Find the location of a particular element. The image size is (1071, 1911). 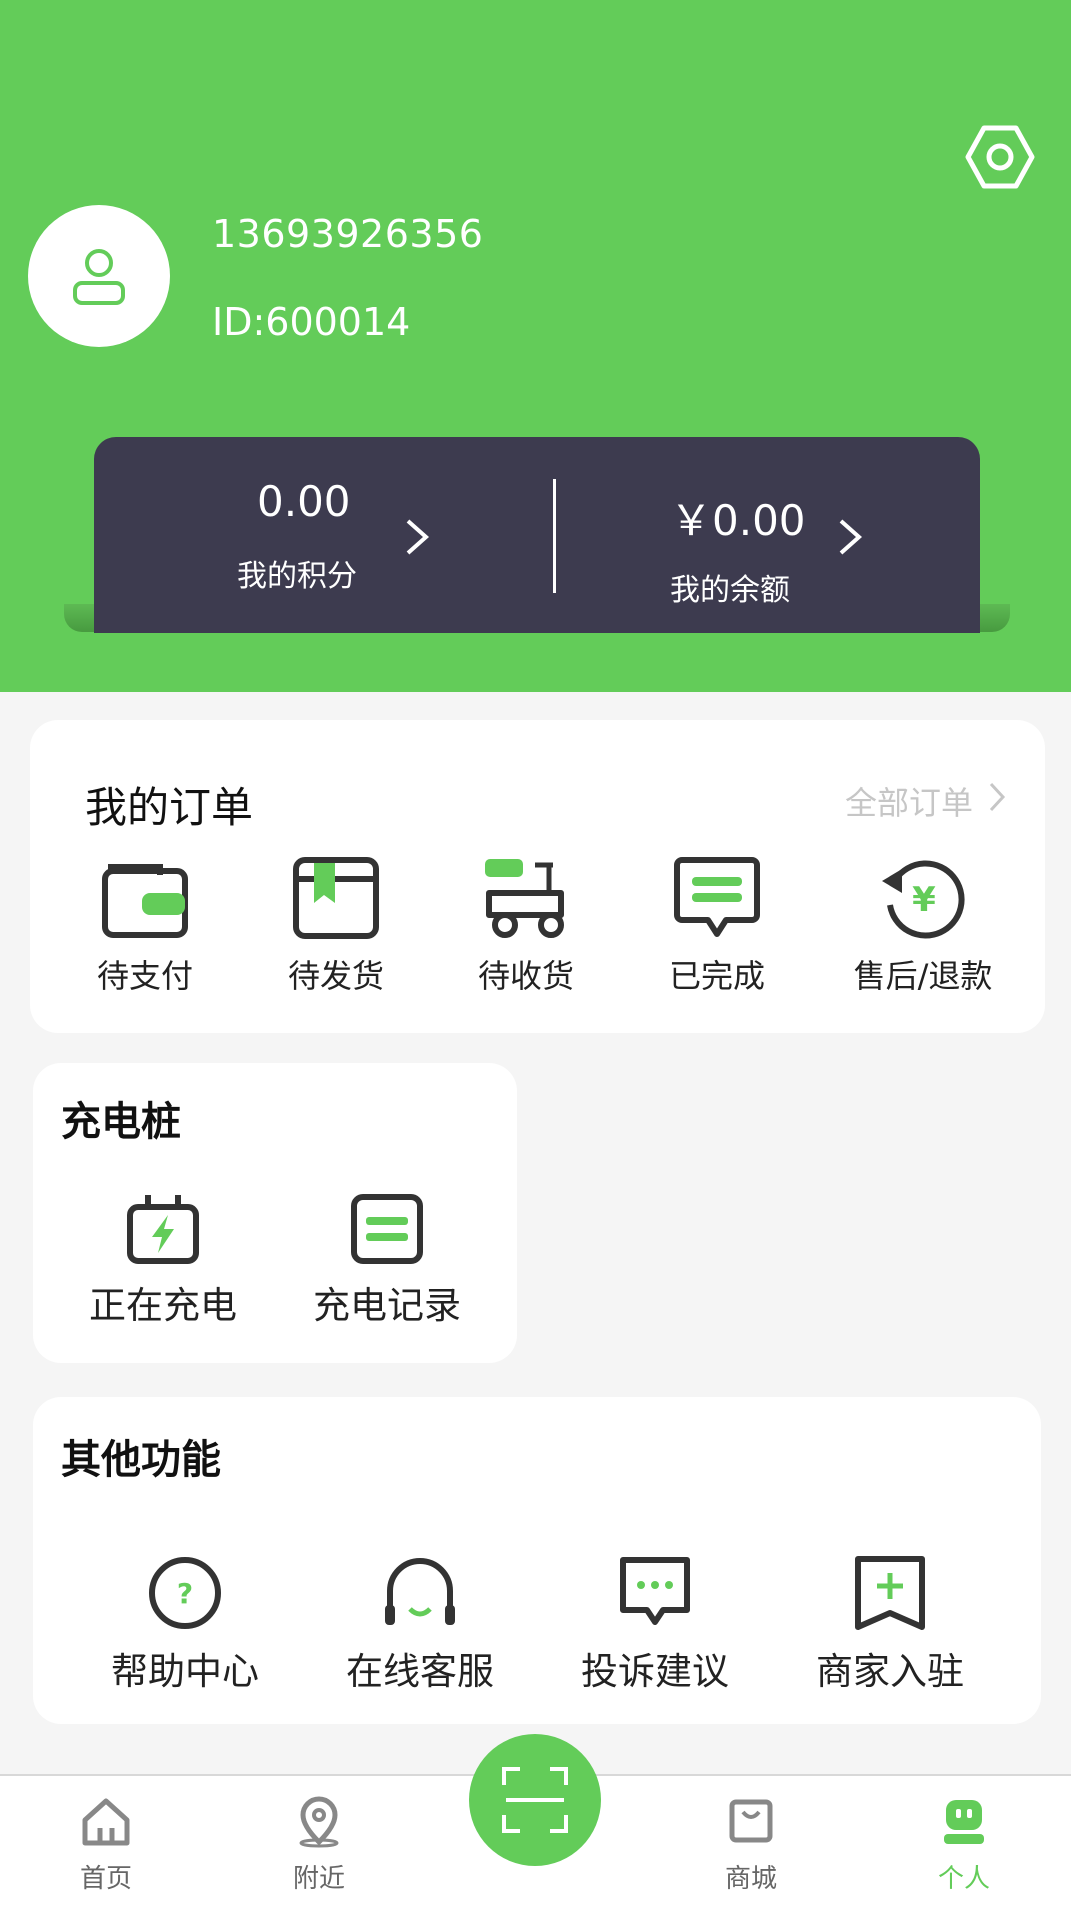

refund-yen-icon: ¥ is located at coordinates (923, 899).